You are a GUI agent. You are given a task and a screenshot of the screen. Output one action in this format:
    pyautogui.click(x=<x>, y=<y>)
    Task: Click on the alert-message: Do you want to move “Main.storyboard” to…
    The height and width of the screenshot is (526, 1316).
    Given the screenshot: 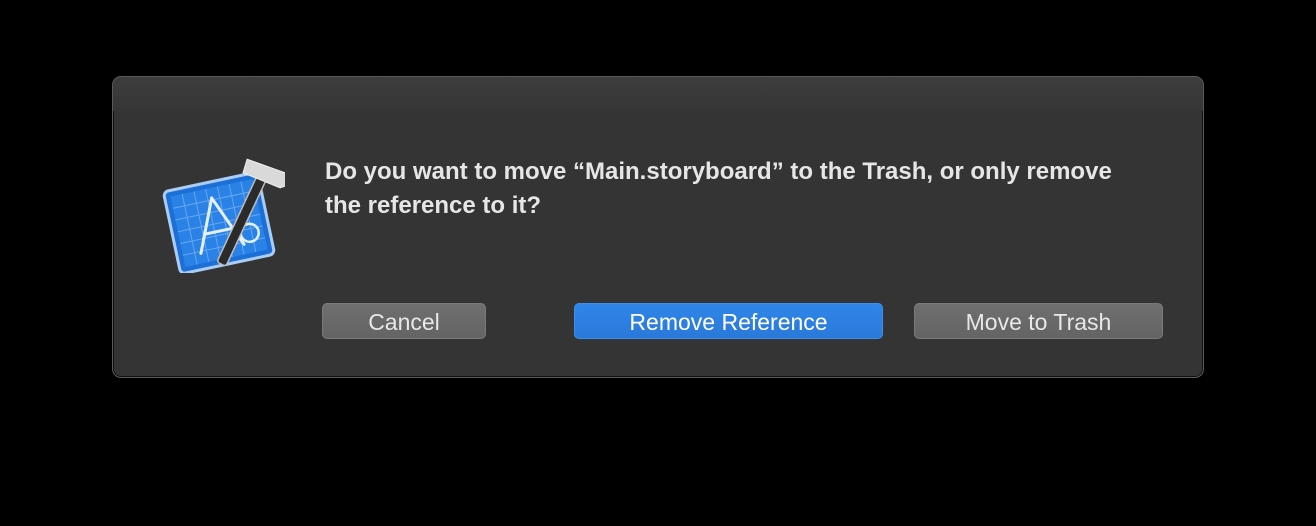 What is the action you would take?
    pyautogui.click(x=718, y=188)
    